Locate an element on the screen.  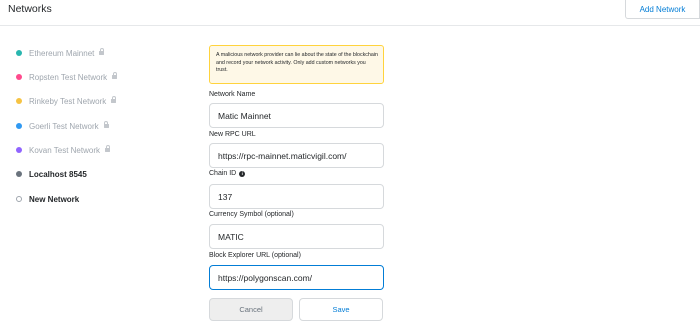
page-header: Networks Add Network is located at coordinates (350, 13).